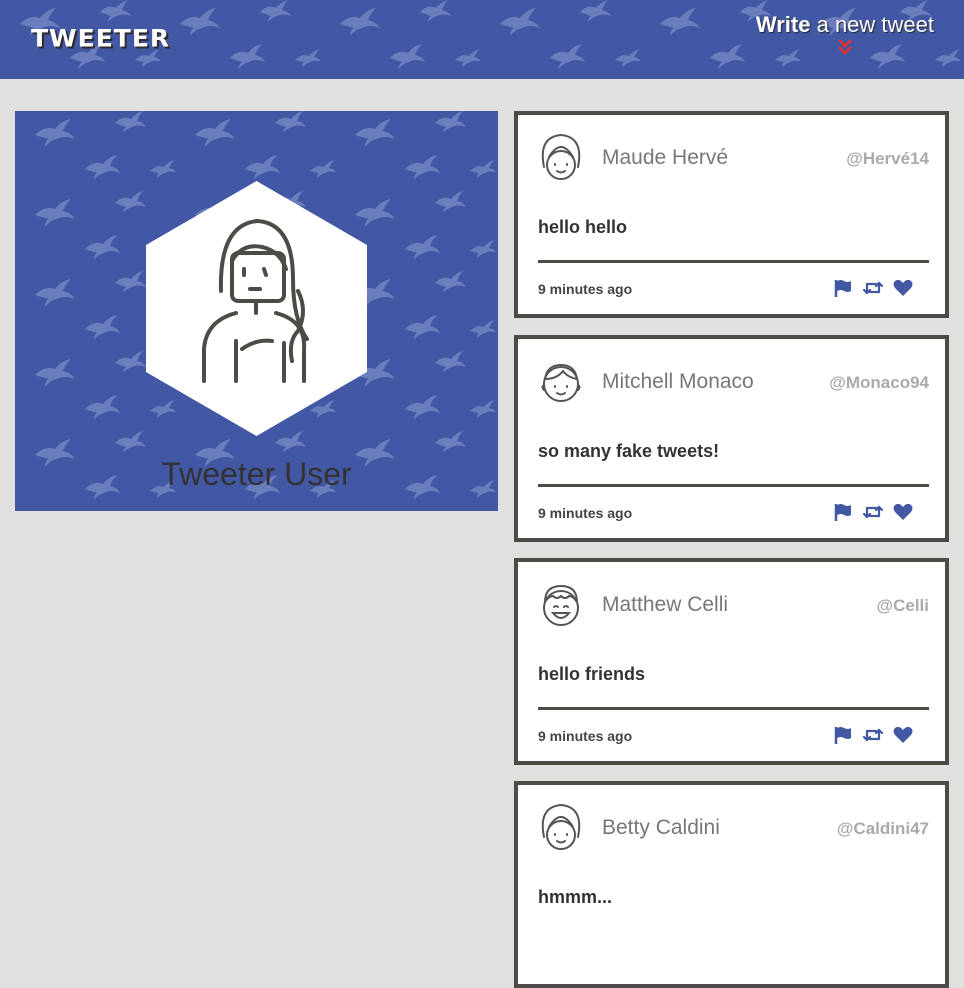 The height and width of the screenshot is (988, 964). I want to click on tweet-author-name: Betty Caldini, so click(661, 828).